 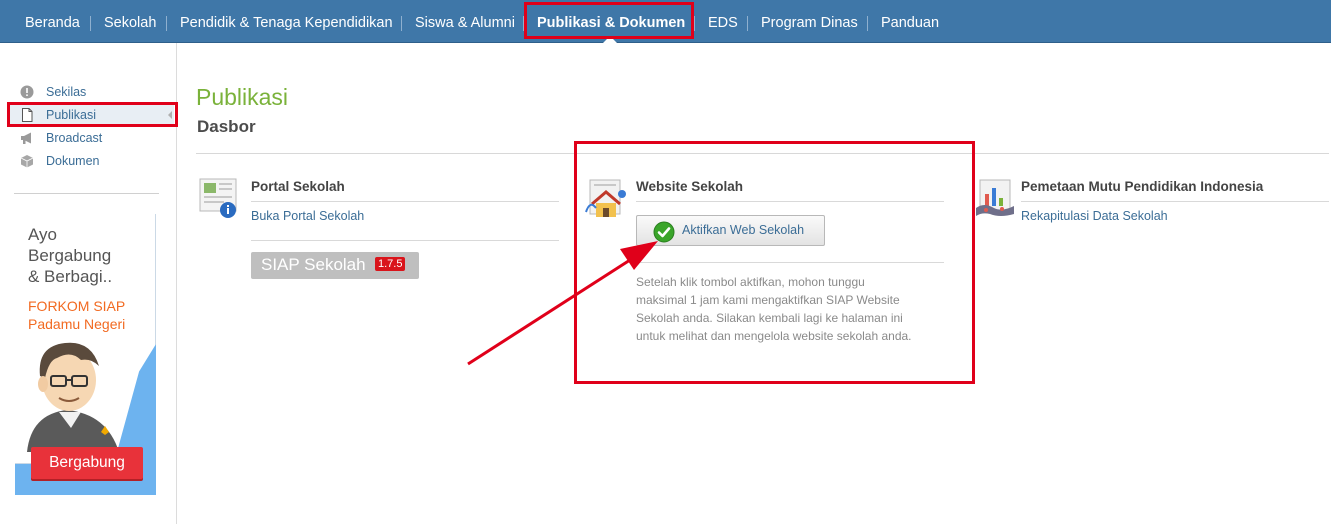 I want to click on page-subtitle: Dasbor, so click(x=226, y=126).